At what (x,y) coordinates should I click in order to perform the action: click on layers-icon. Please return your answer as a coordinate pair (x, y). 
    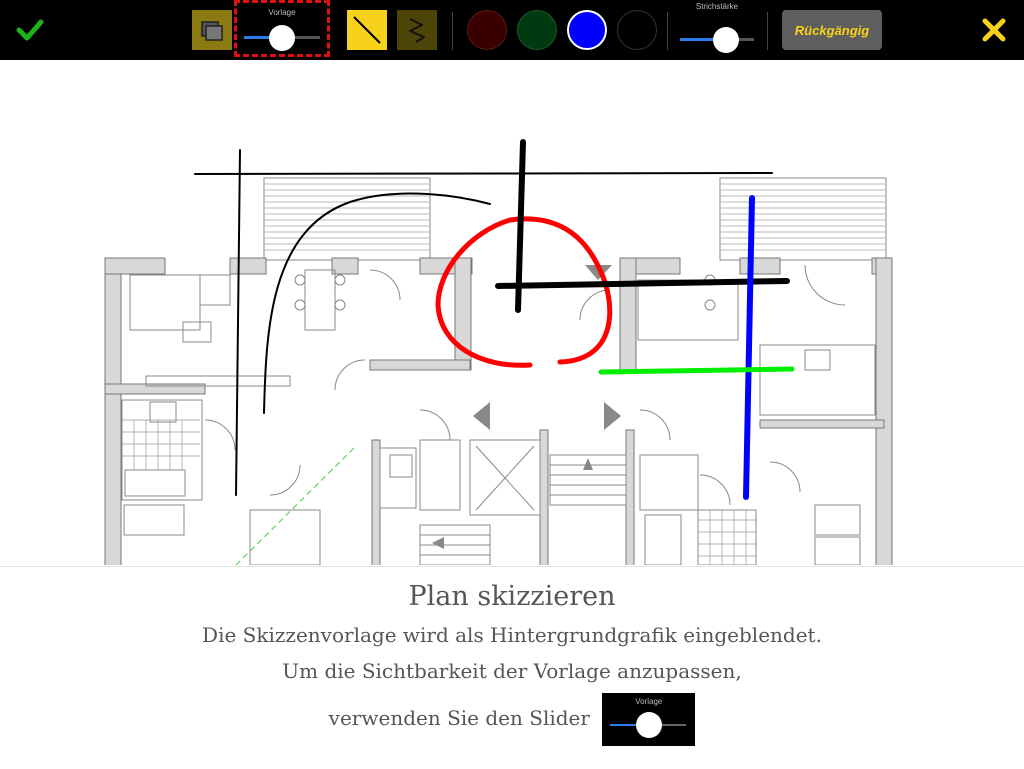
    Looking at the image, I should click on (212, 31).